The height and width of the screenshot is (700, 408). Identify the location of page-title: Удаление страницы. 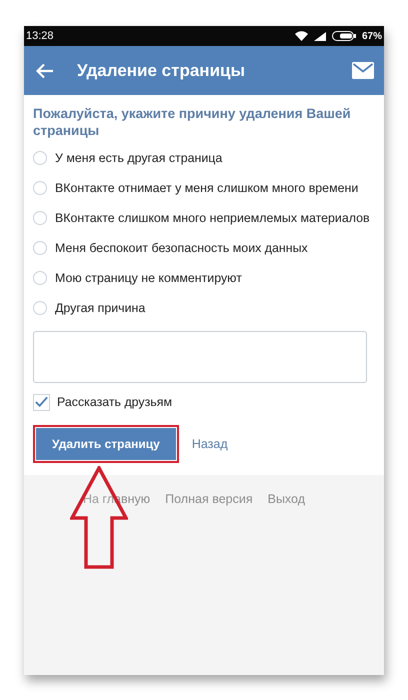
(161, 70).